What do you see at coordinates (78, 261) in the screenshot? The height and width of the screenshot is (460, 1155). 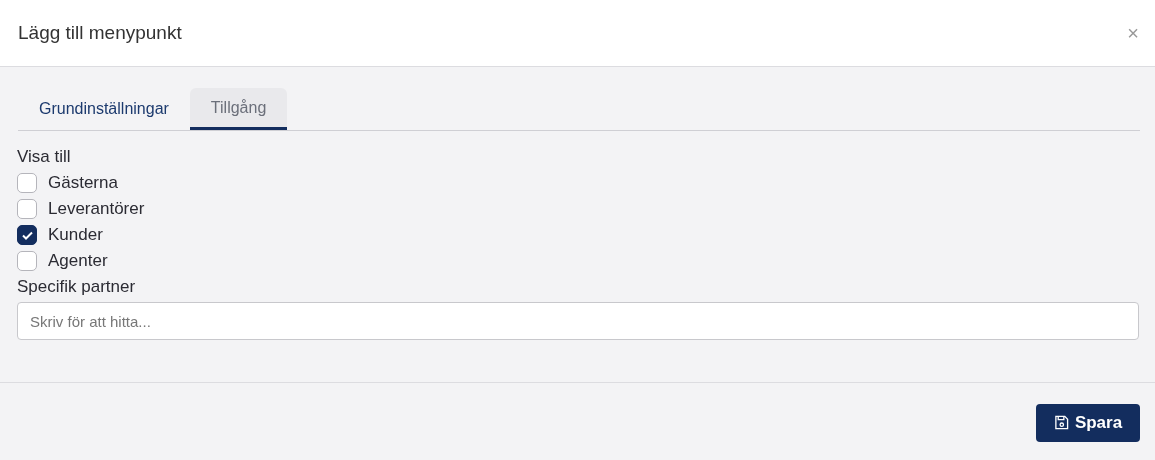 I see `checkbox-label: Agenter` at bounding box center [78, 261].